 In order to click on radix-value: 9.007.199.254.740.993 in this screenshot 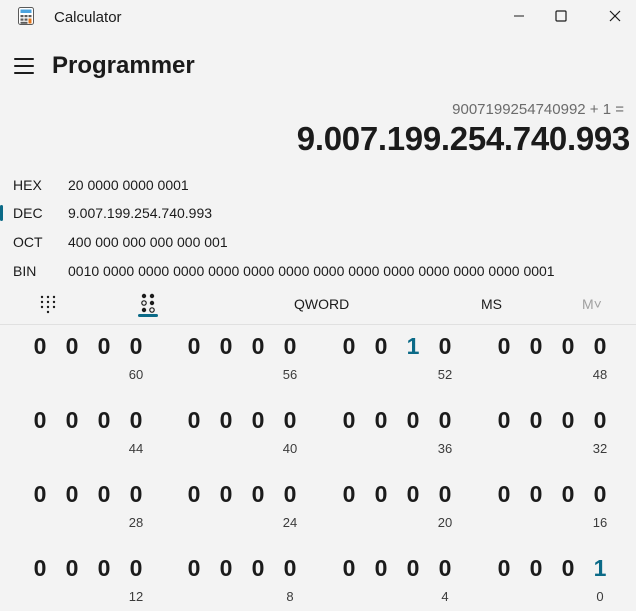, I will do `click(140, 213)`.